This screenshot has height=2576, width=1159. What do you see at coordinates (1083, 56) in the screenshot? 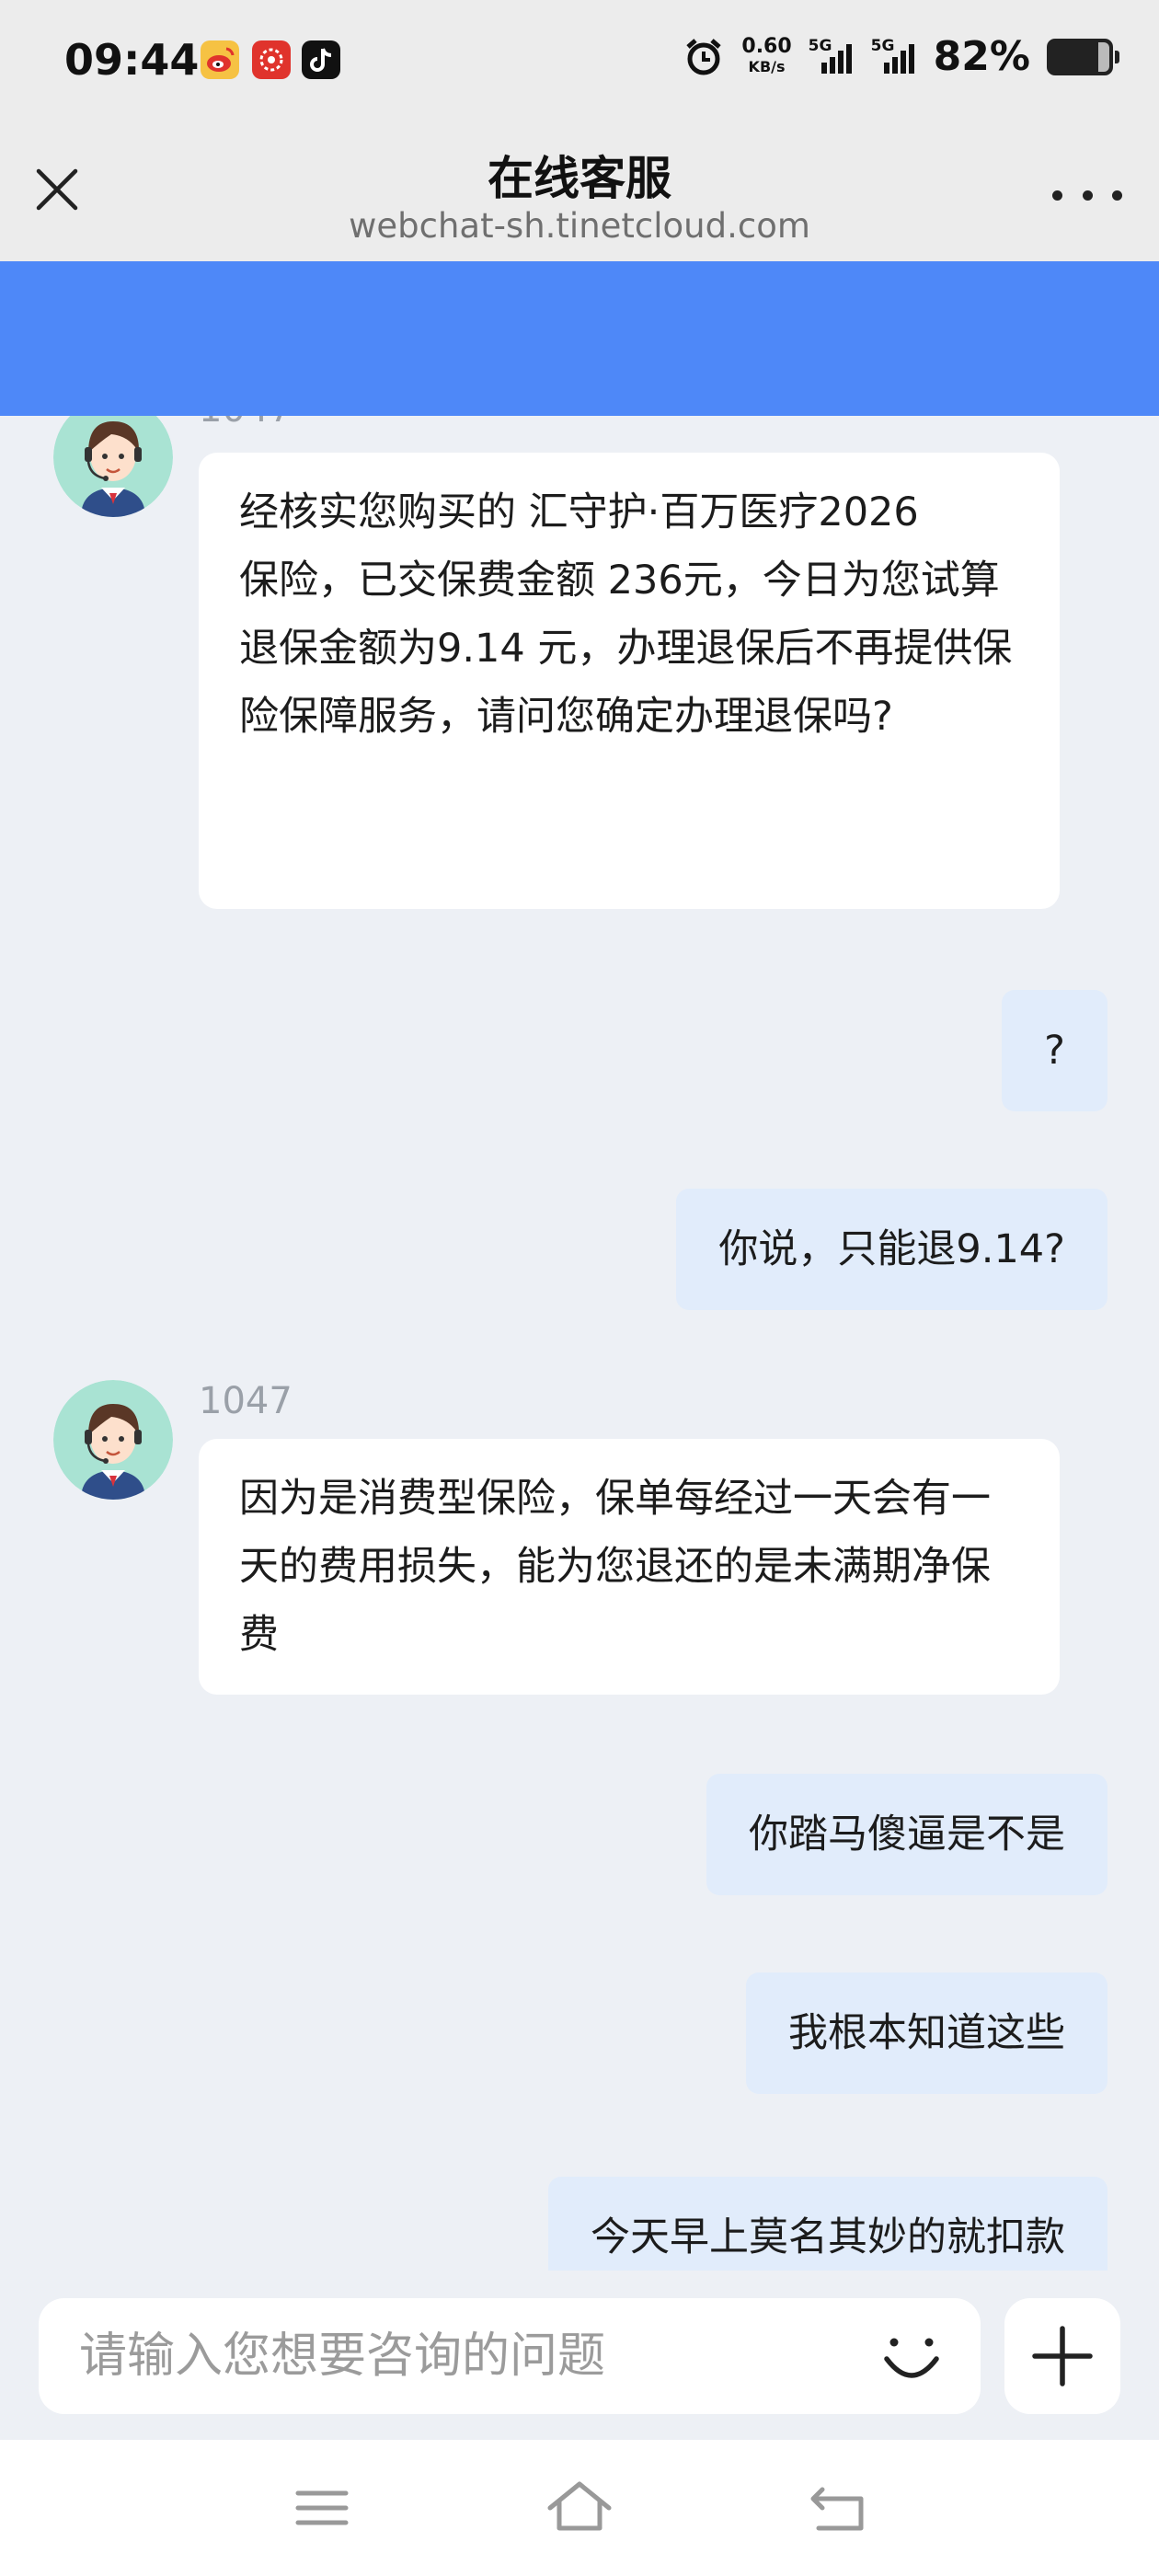
I see `battery-icon` at bounding box center [1083, 56].